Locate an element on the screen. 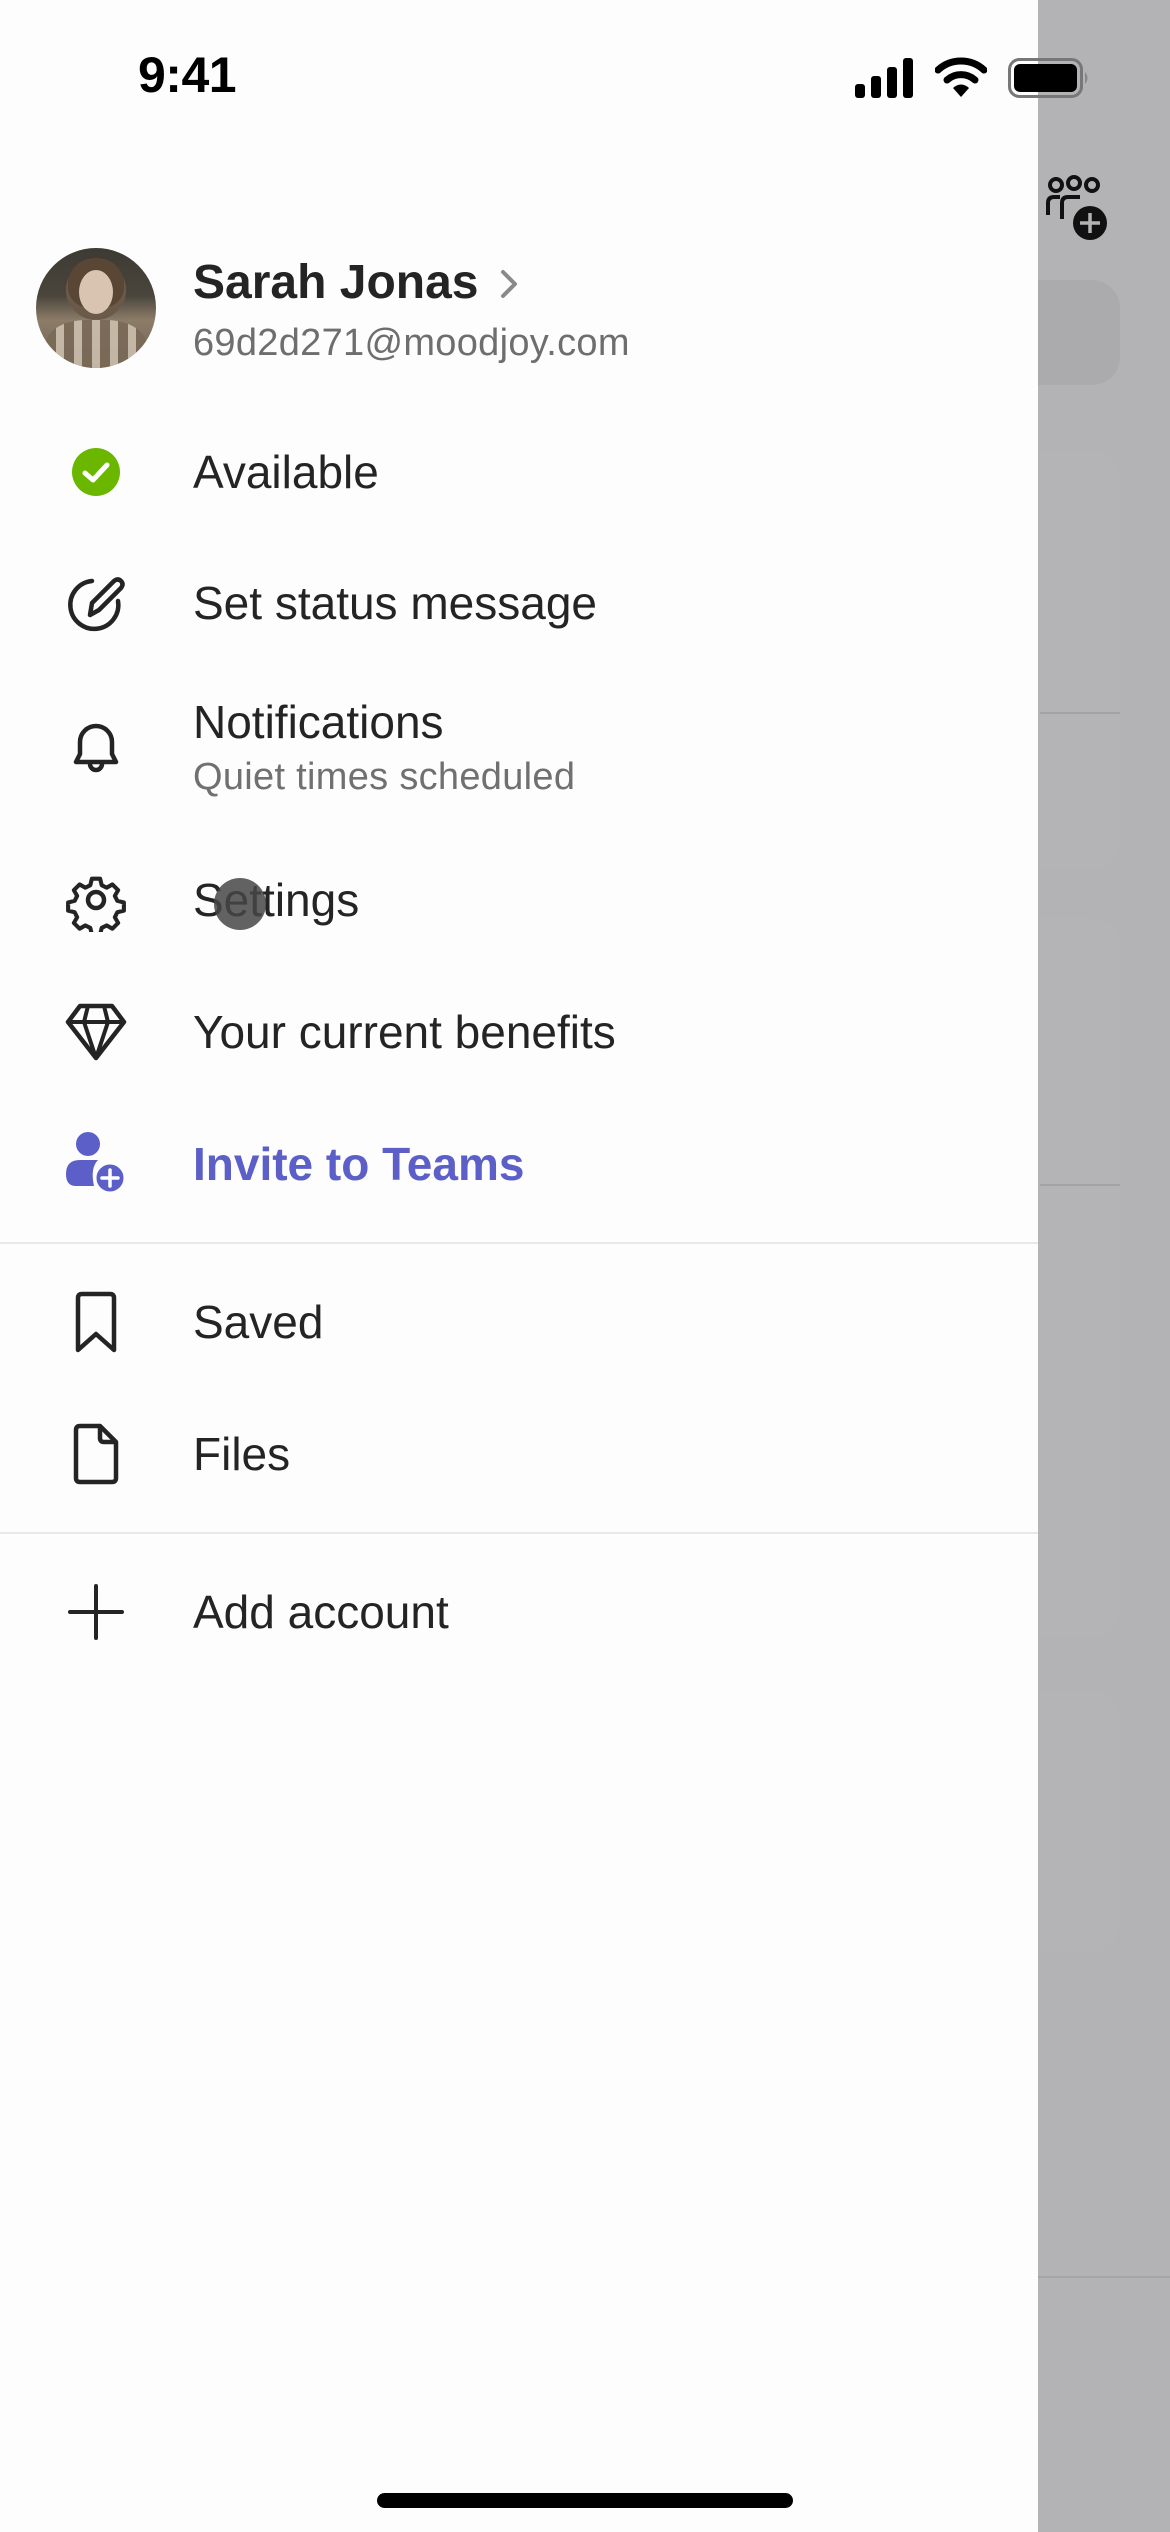  menu-item-saved: Saved is located at coordinates (519, 1322).